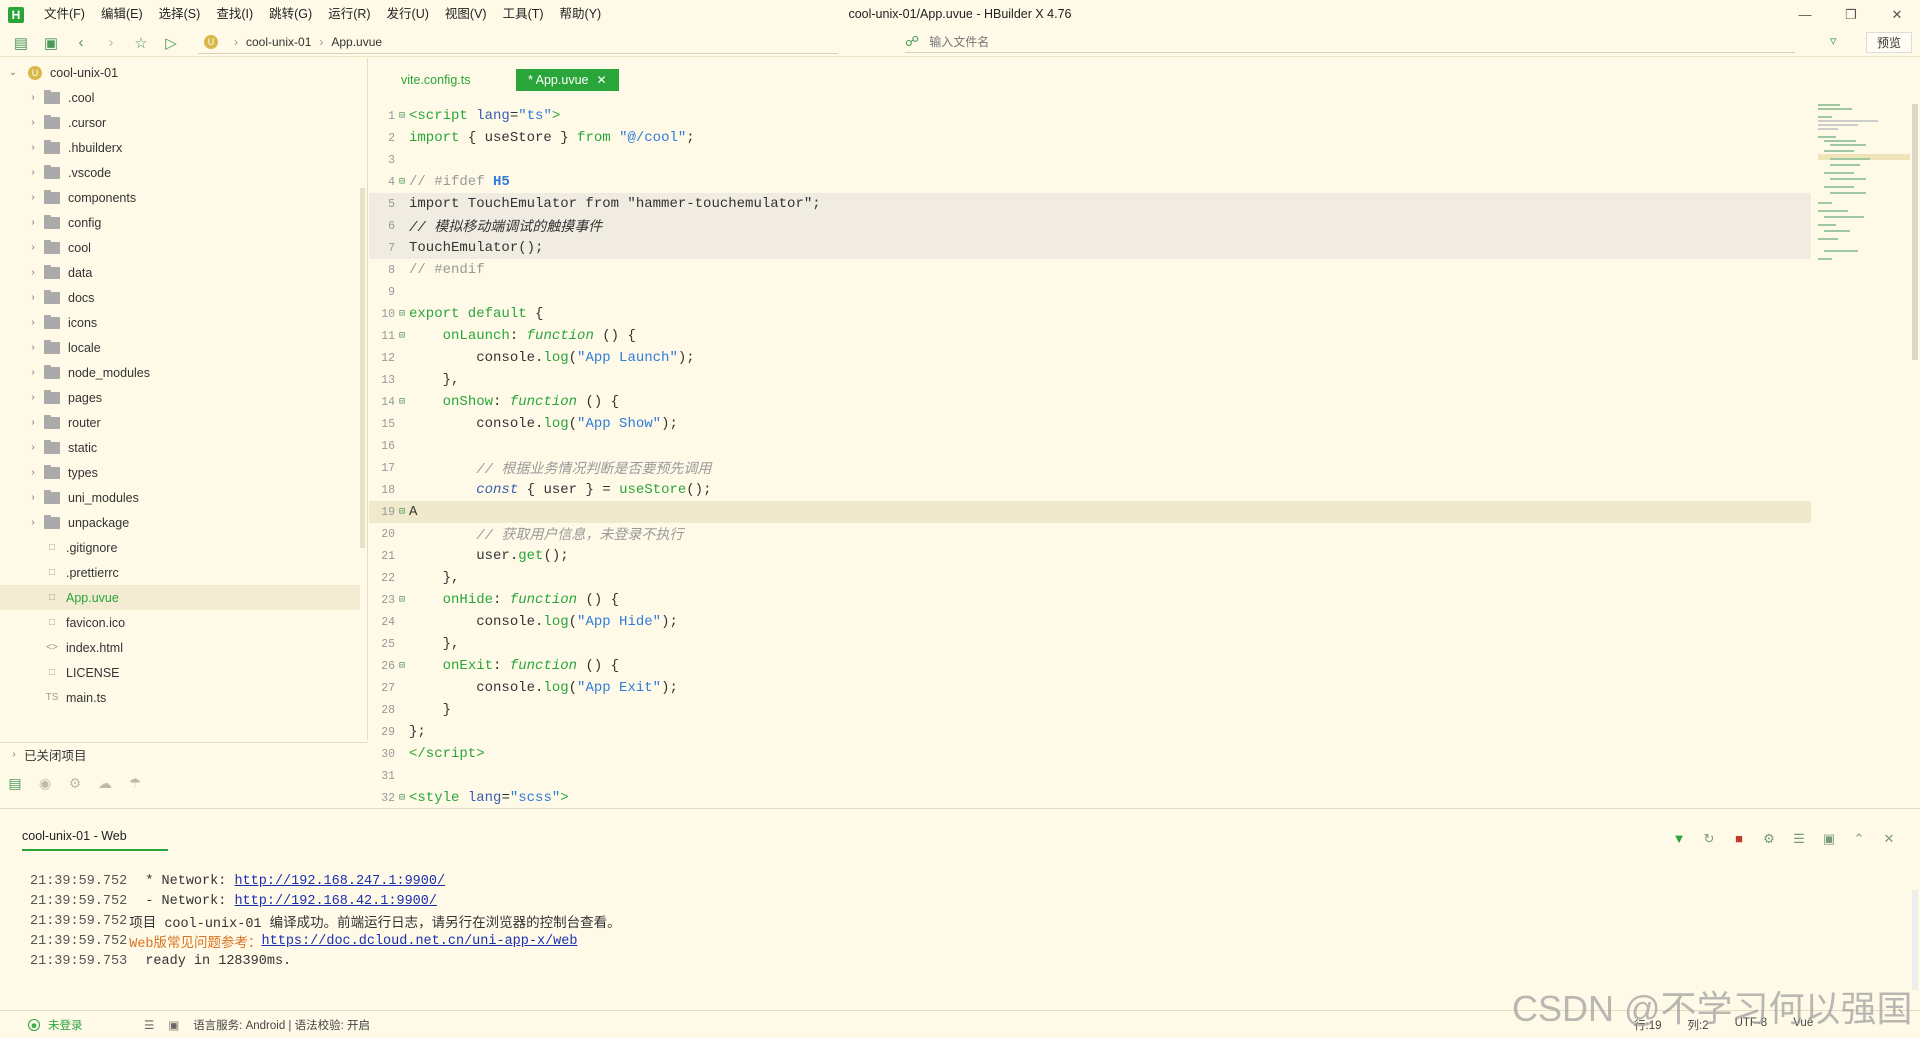  Describe the element at coordinates (180, 522) in the screenshot. I see `tree-folder: › unpackage` at that location.